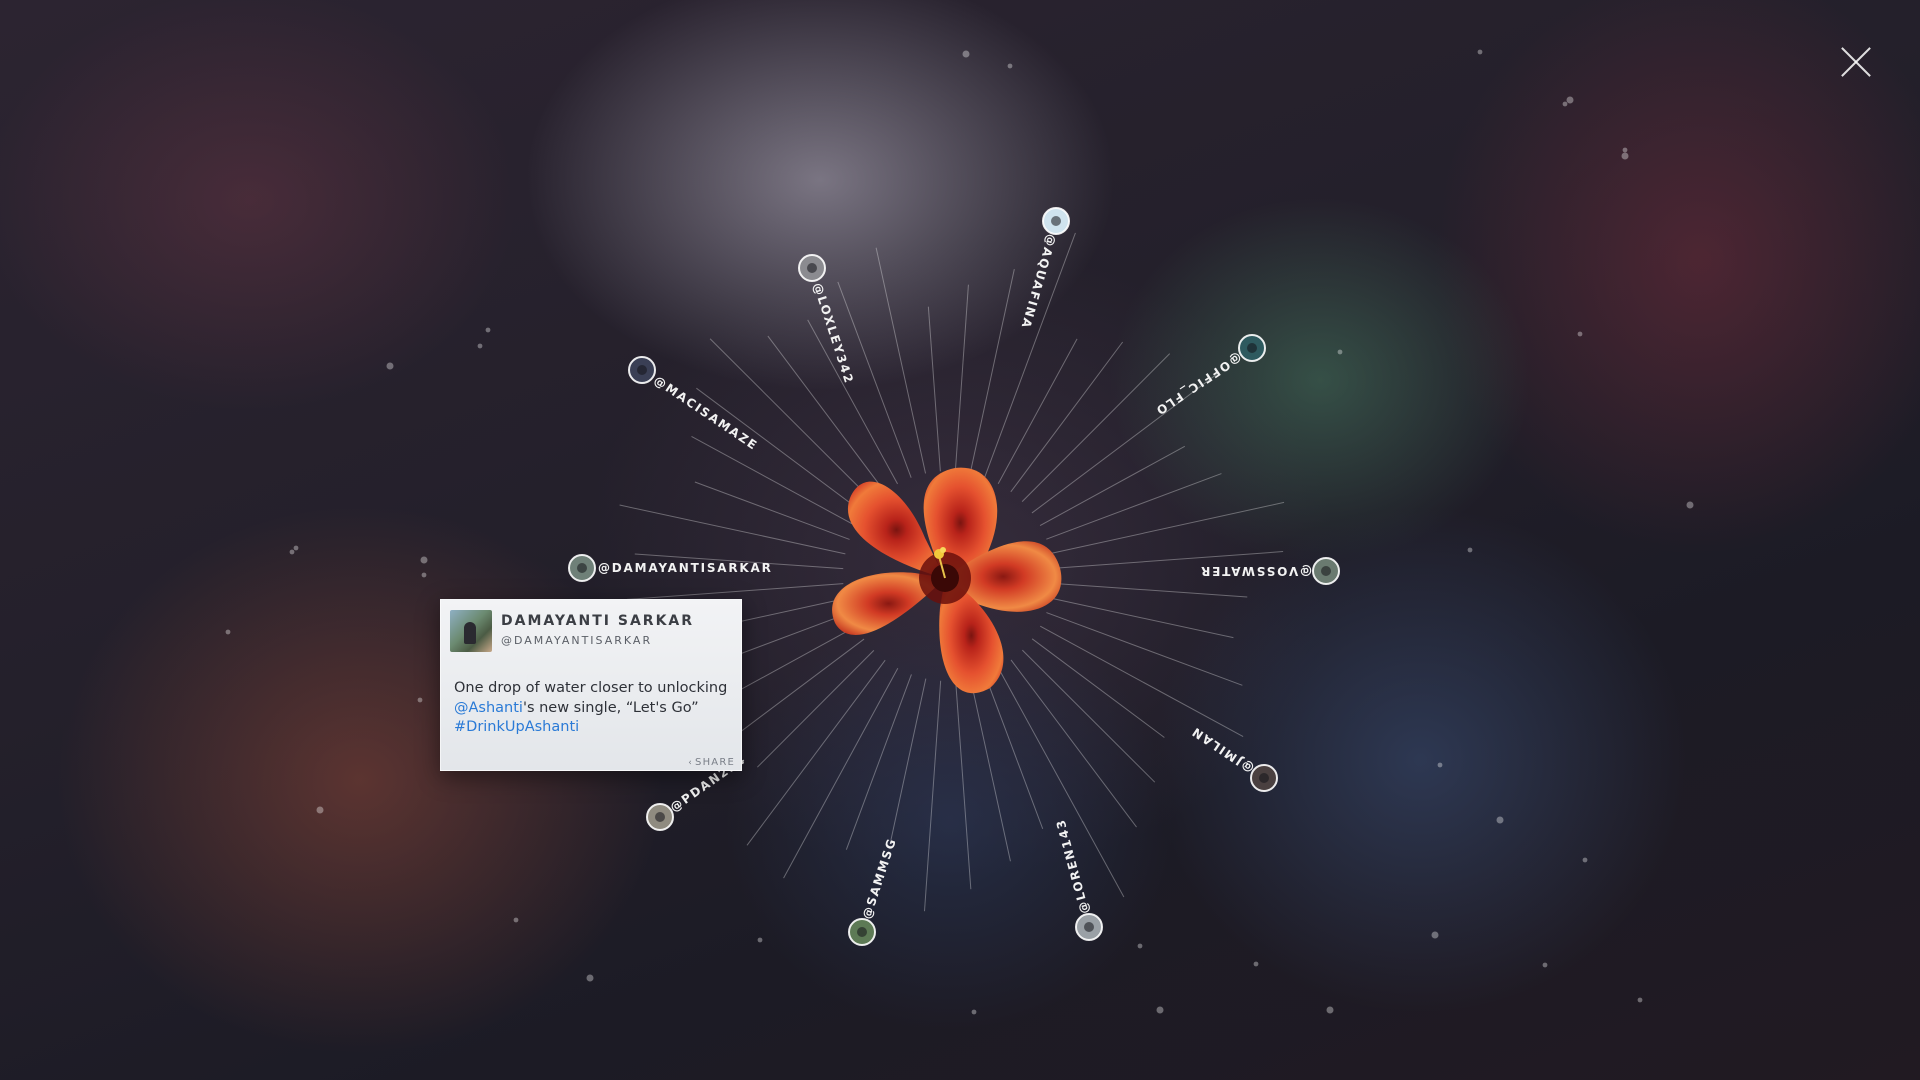 This screenshot has height=1080, width=1920. I want to click on tweet-text: One drop of water closer to unlocking, so click(591, 688).